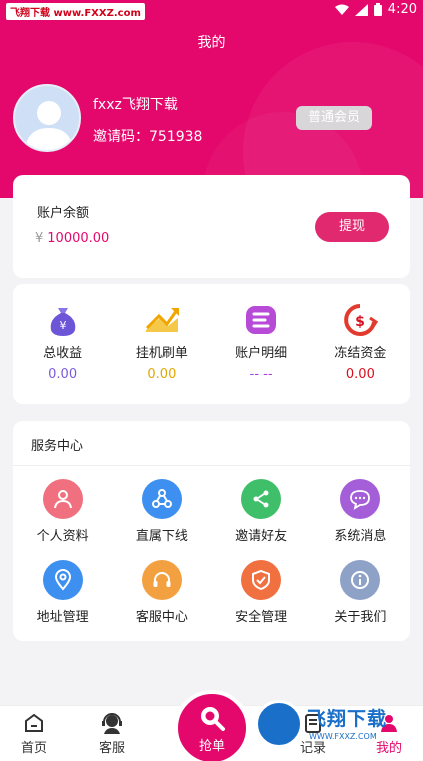  I want to click on stat-label: 账户明细, so click(261, 353).